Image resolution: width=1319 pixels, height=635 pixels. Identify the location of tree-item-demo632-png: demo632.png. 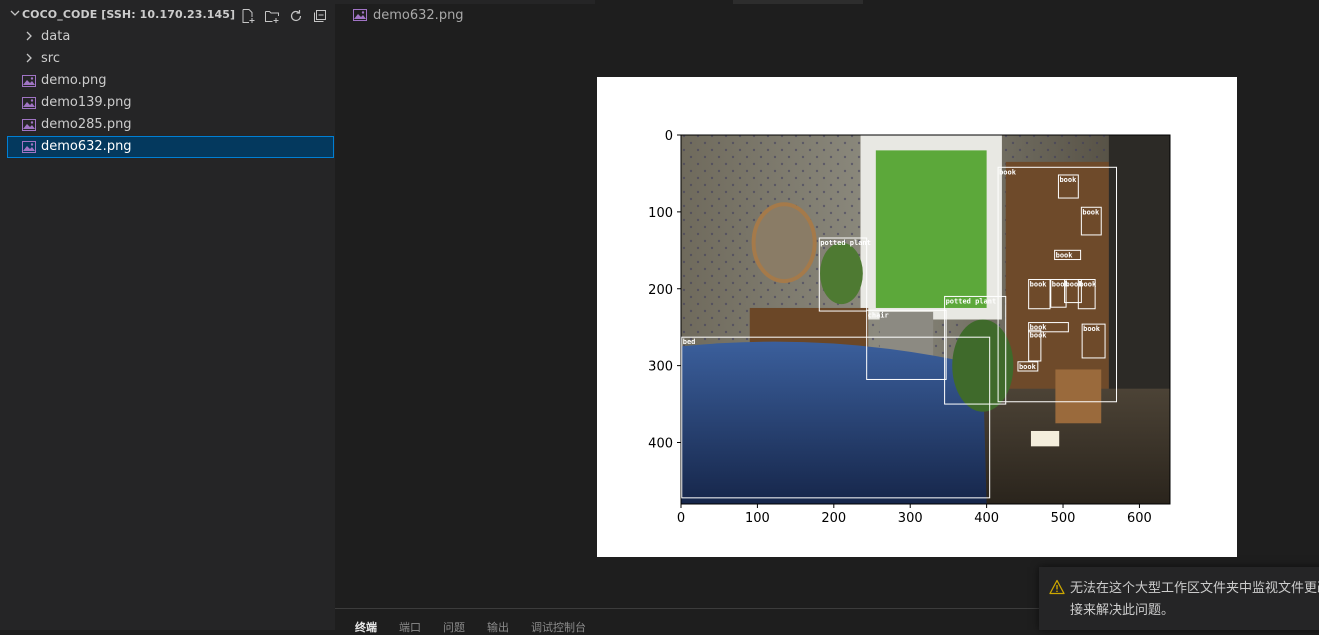
(170, 147).